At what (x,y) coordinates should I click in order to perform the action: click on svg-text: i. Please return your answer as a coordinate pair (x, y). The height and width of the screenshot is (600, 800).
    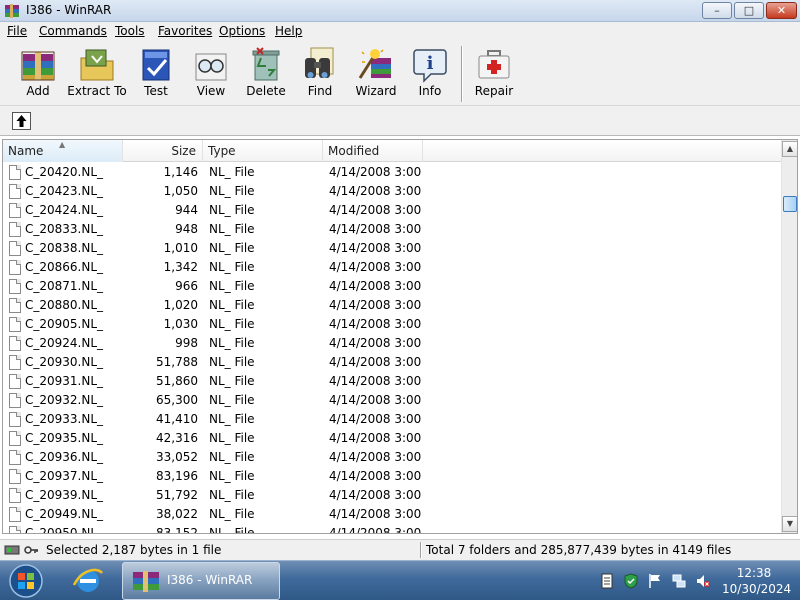
    Looking at the image, I should click on (430, 63).